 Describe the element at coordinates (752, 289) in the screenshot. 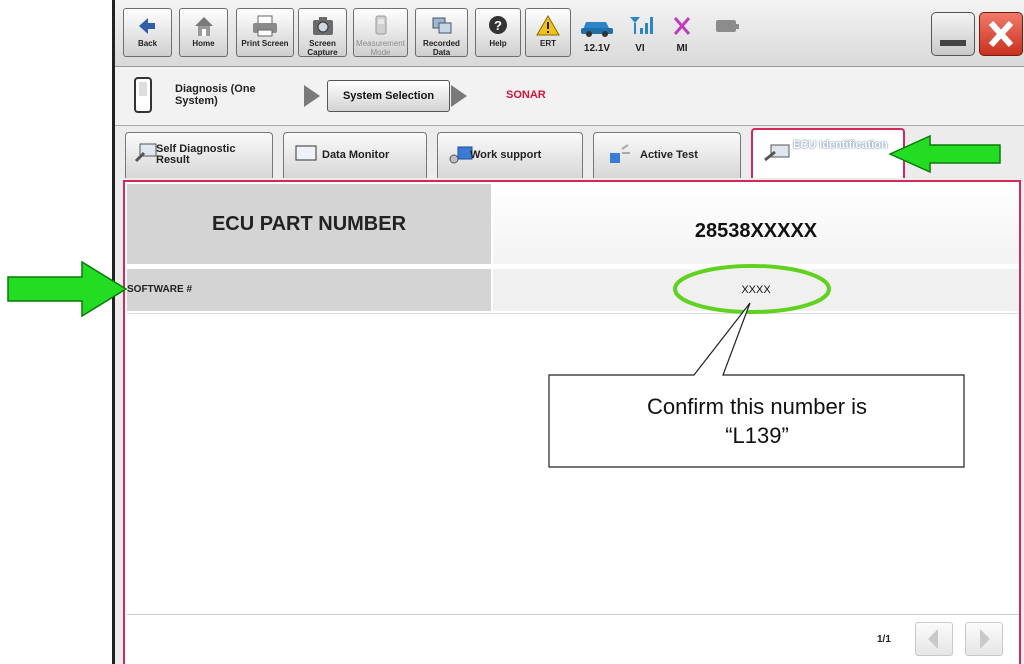

I see `software-value-highlight` at that location.